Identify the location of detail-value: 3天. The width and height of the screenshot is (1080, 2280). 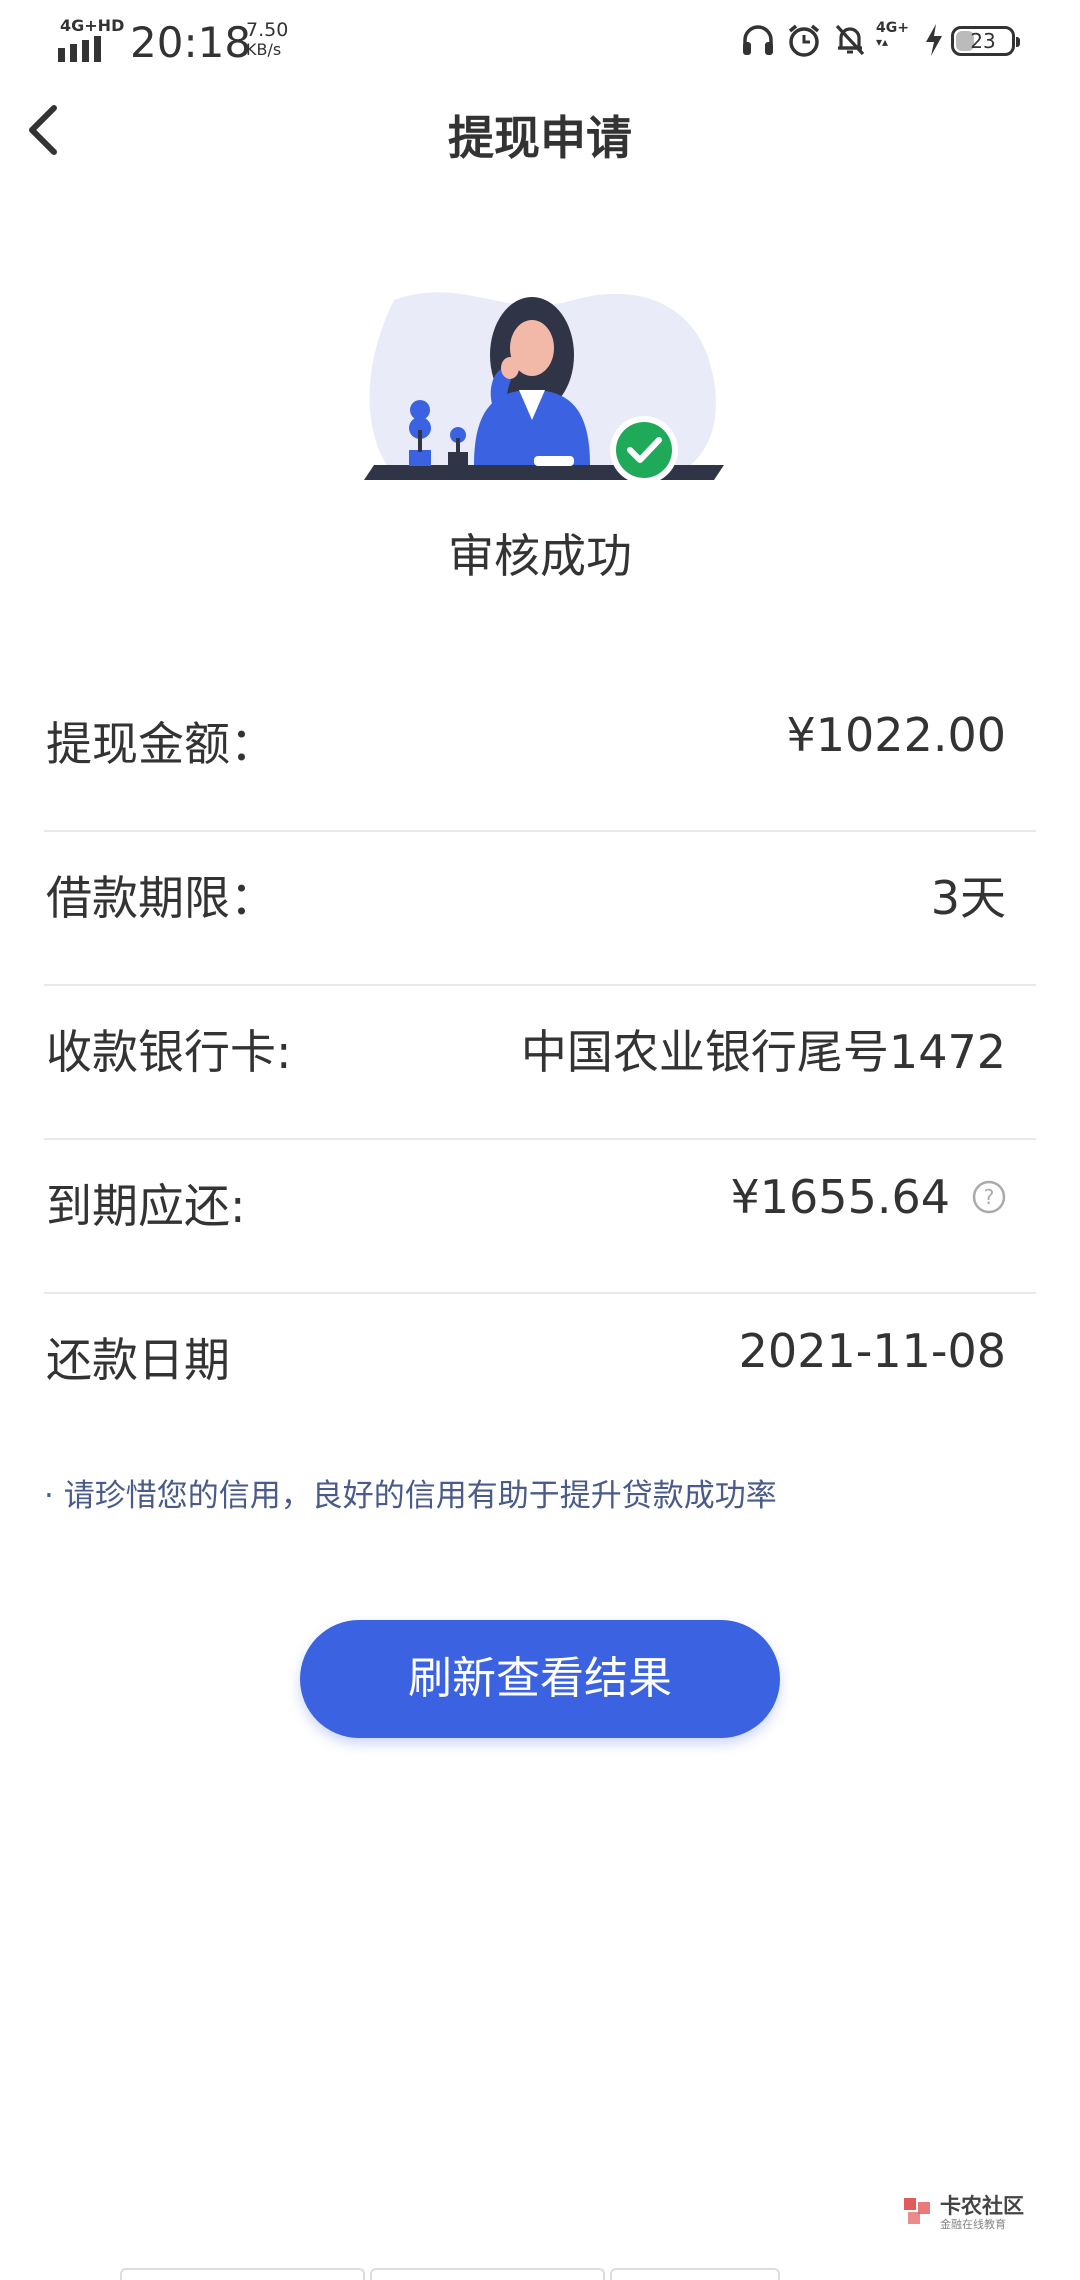
(968, 895).